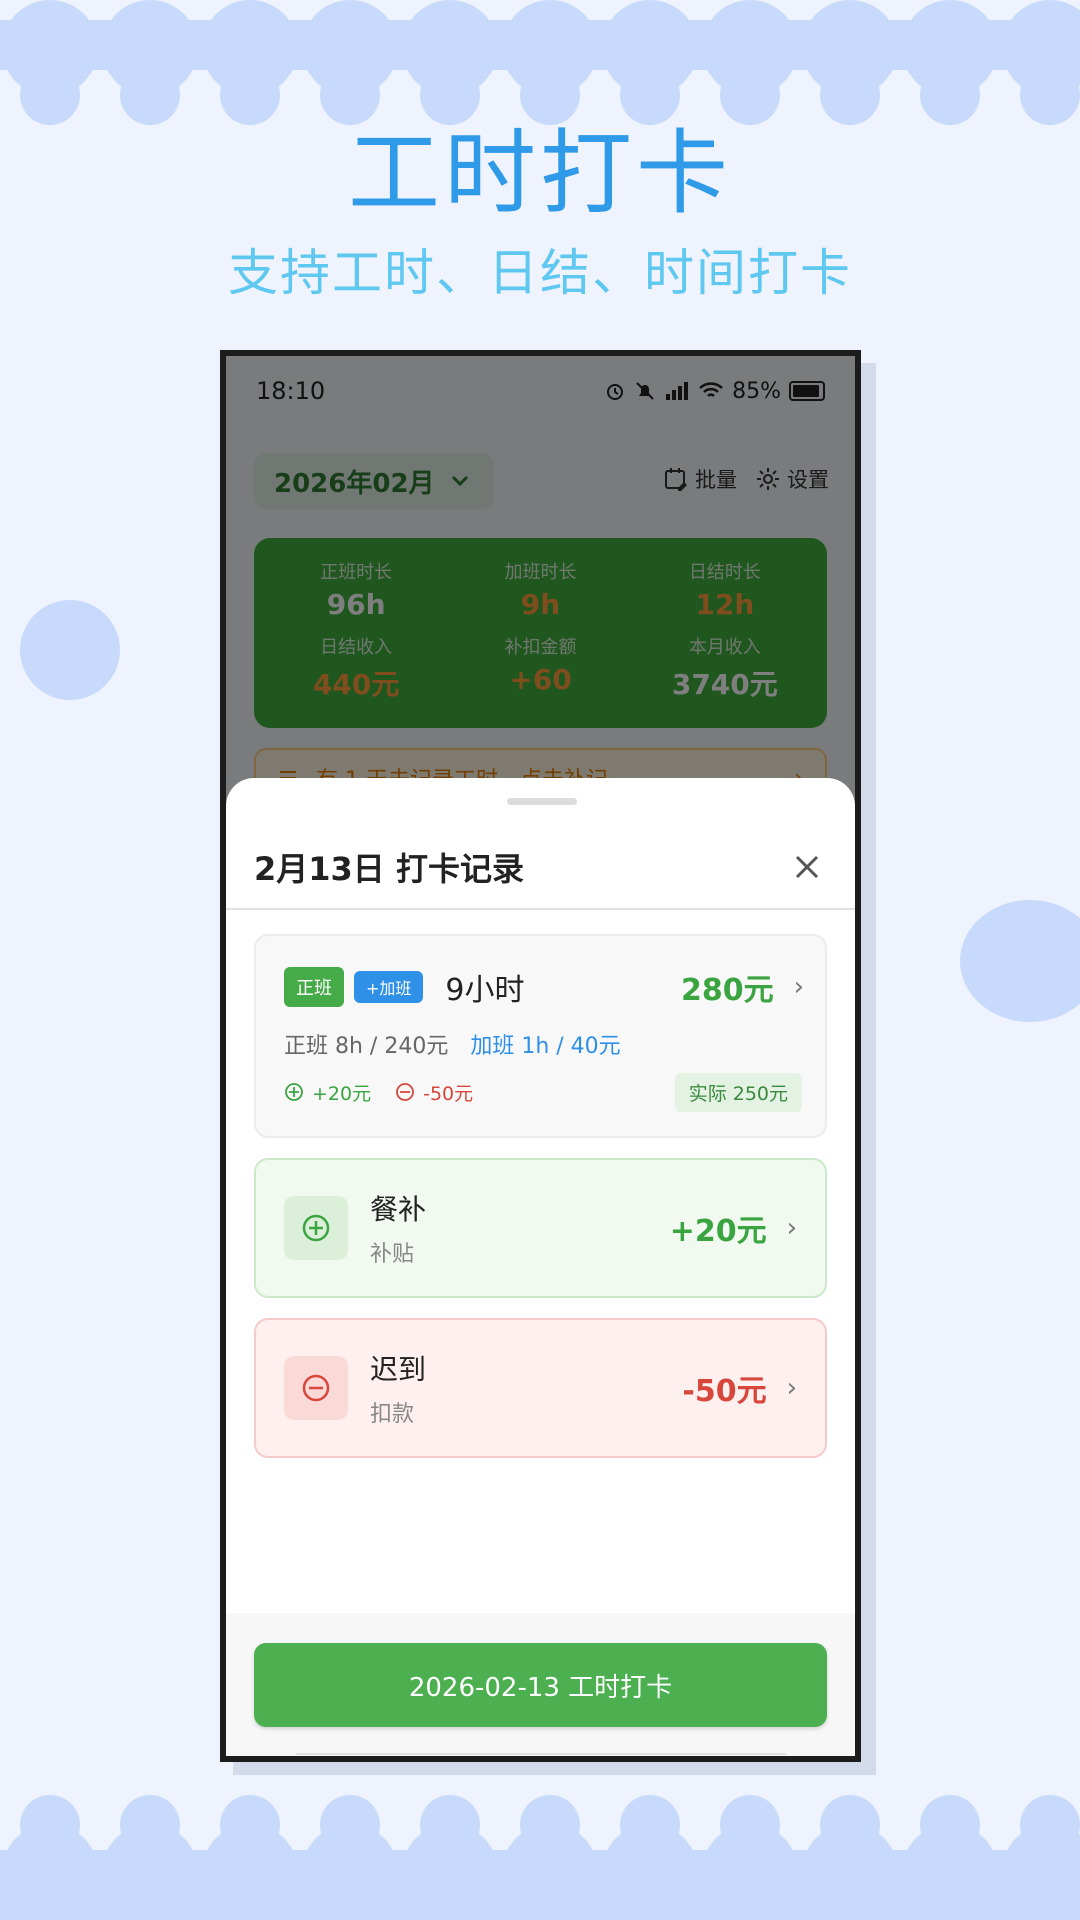 This screenshot has height=1920, width=1080. I want to click on allowance-icon-box, so click(316, 1228).